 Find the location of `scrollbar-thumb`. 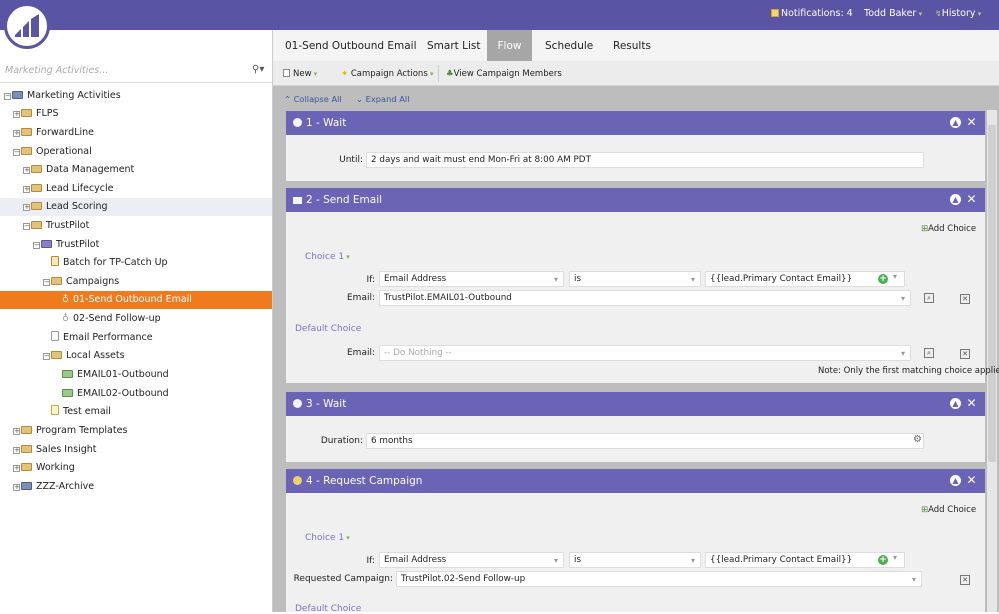

scrollbar-thumb is located at coordinates (992, 293).